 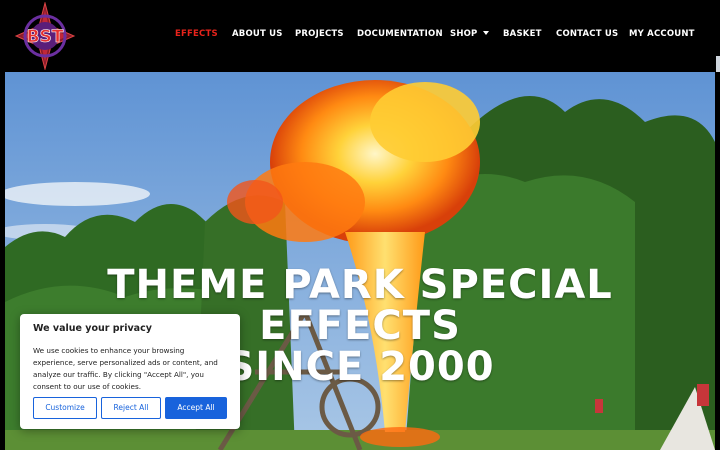 What do you see at coordinates (522, 34) in the screenshot?
I see `nav-basket: BASKET` at bounding box center [522, 34].